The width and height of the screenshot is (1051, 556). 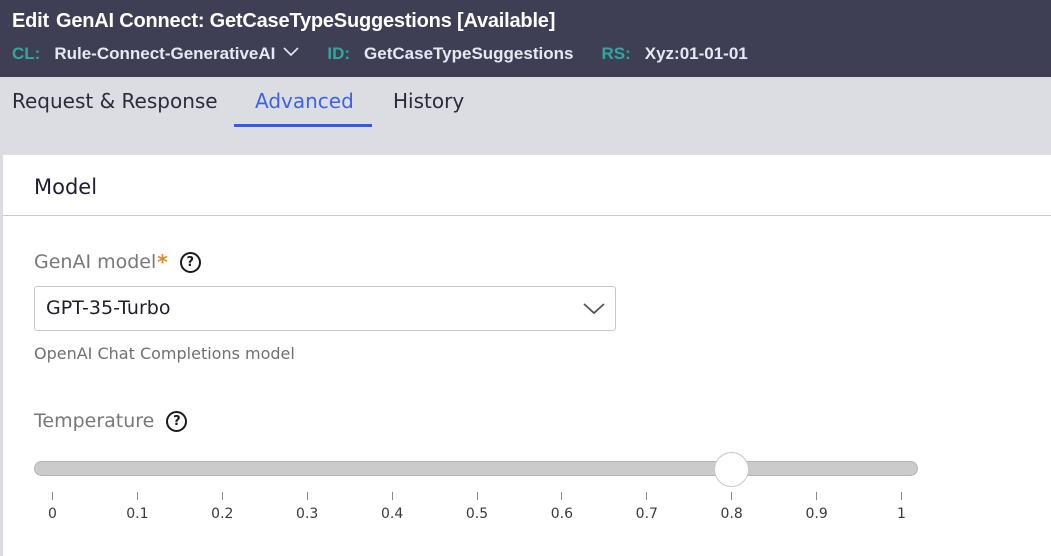 I want to click on tab-history: History, so click(x=428, y=107).